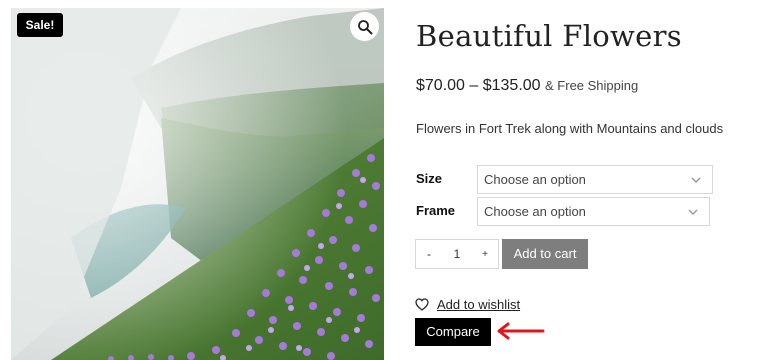  What do you see at coordinates (521, 331) in the screenshot?
I see `red-arrow-icon` at bounding box center [521, 331].